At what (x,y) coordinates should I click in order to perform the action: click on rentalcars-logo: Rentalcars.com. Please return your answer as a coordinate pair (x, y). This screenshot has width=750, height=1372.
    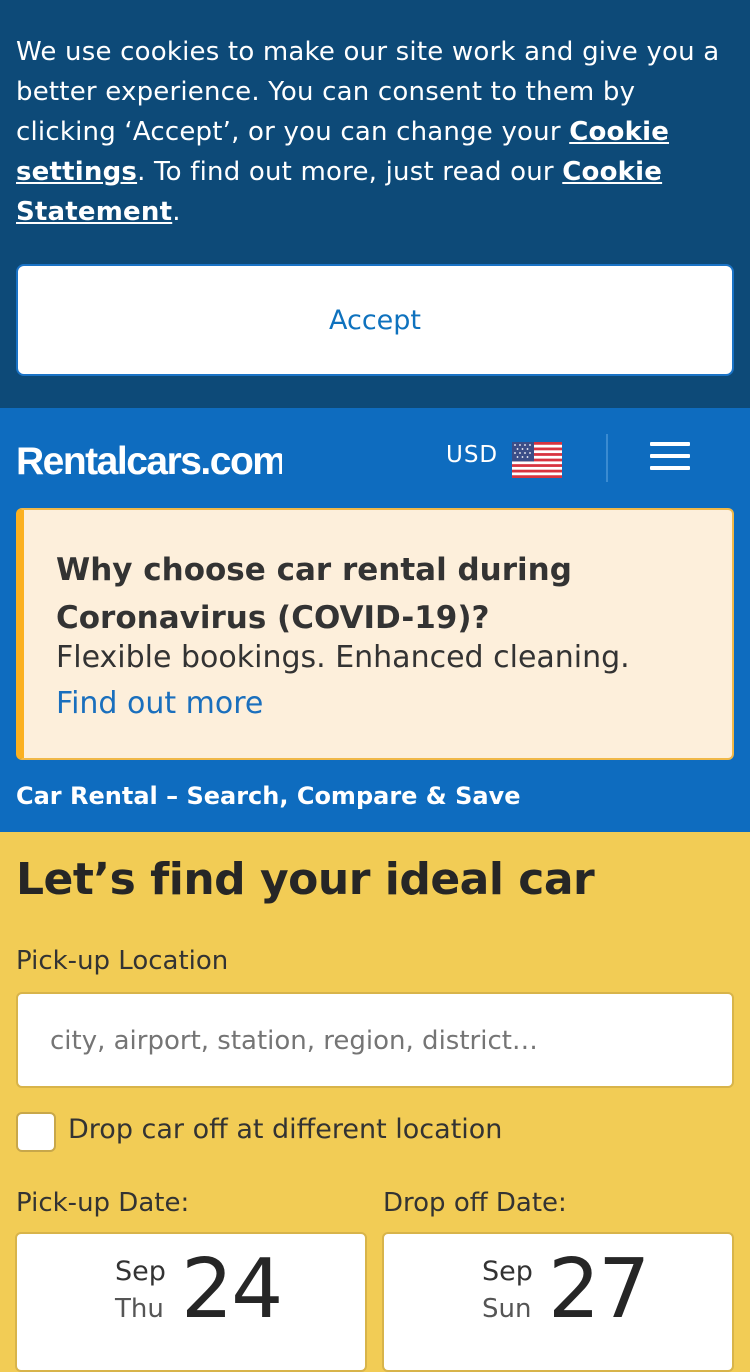
    Looking at the image, I should click on (149, 460).